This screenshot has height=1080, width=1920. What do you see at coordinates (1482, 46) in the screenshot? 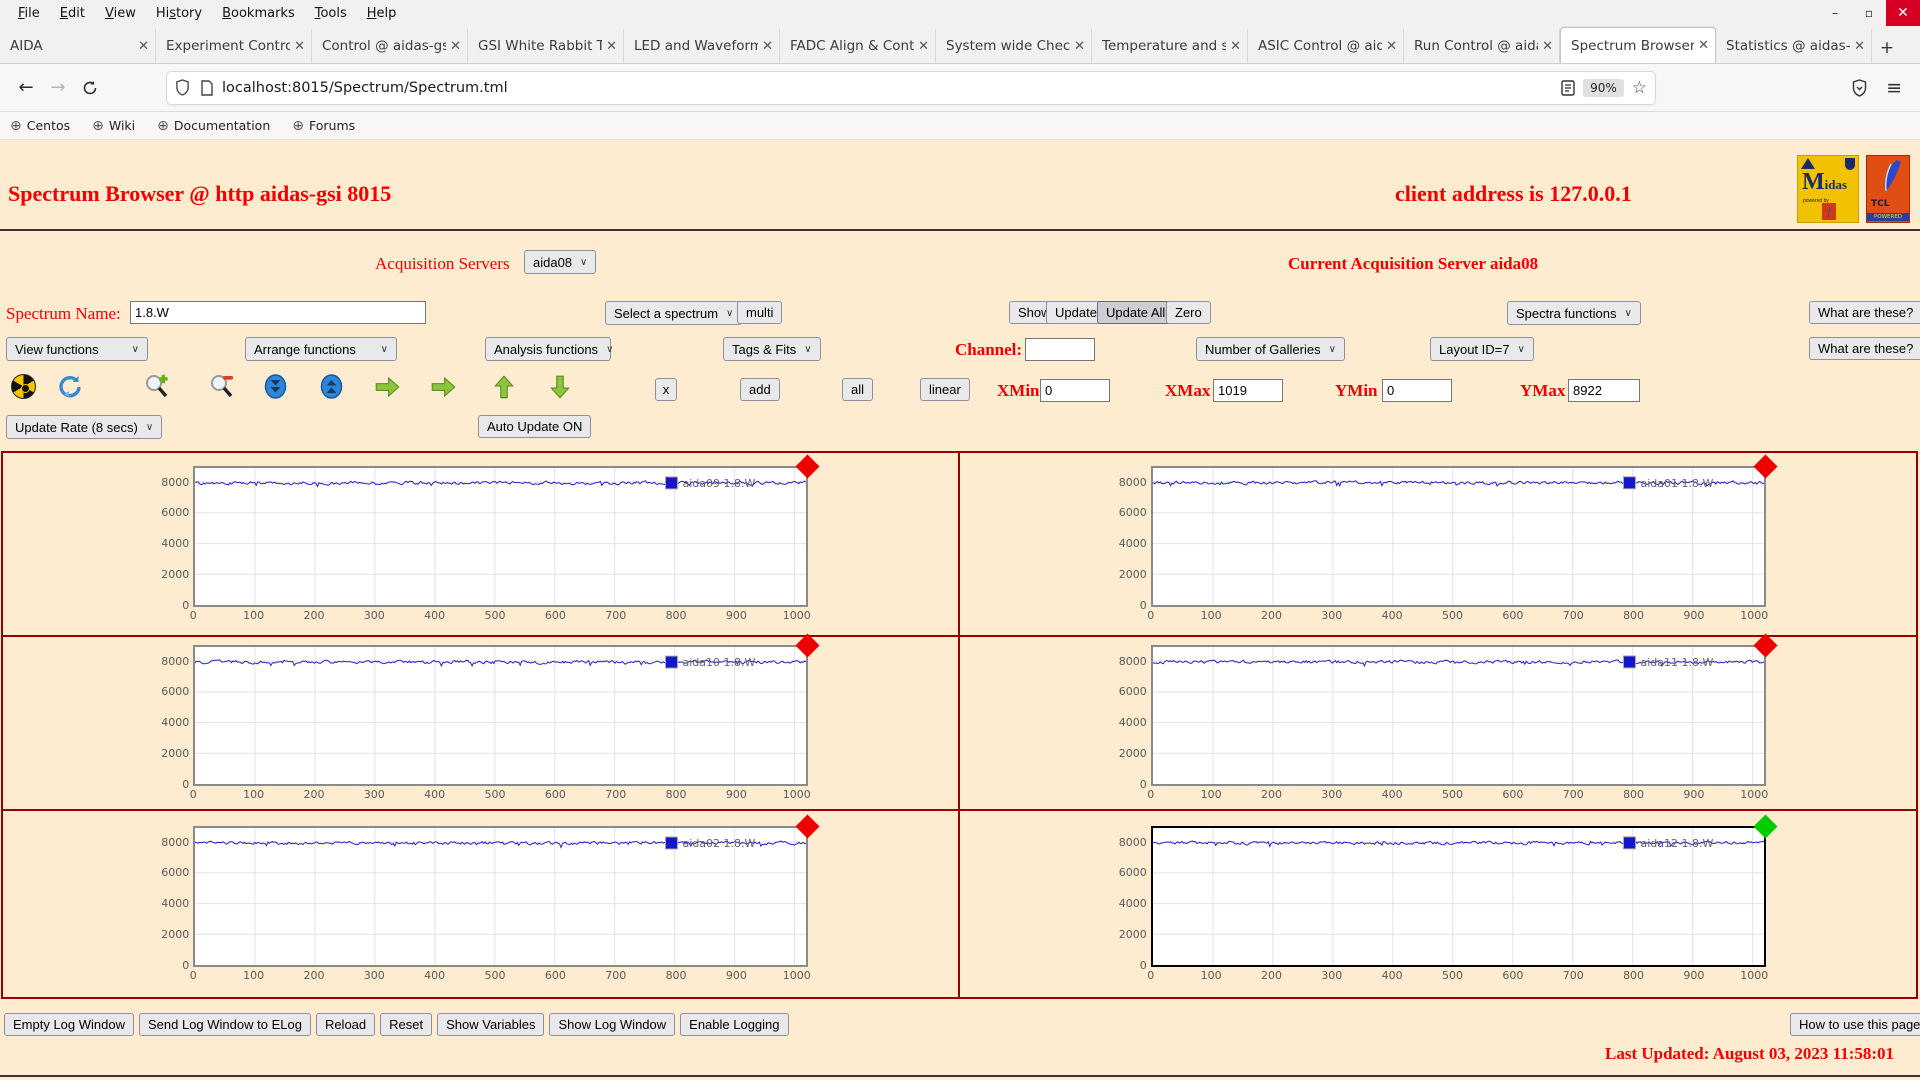
I see `tab-run-control-aida: Run Control @ aida ✕` at bounding box center [1482, 46].